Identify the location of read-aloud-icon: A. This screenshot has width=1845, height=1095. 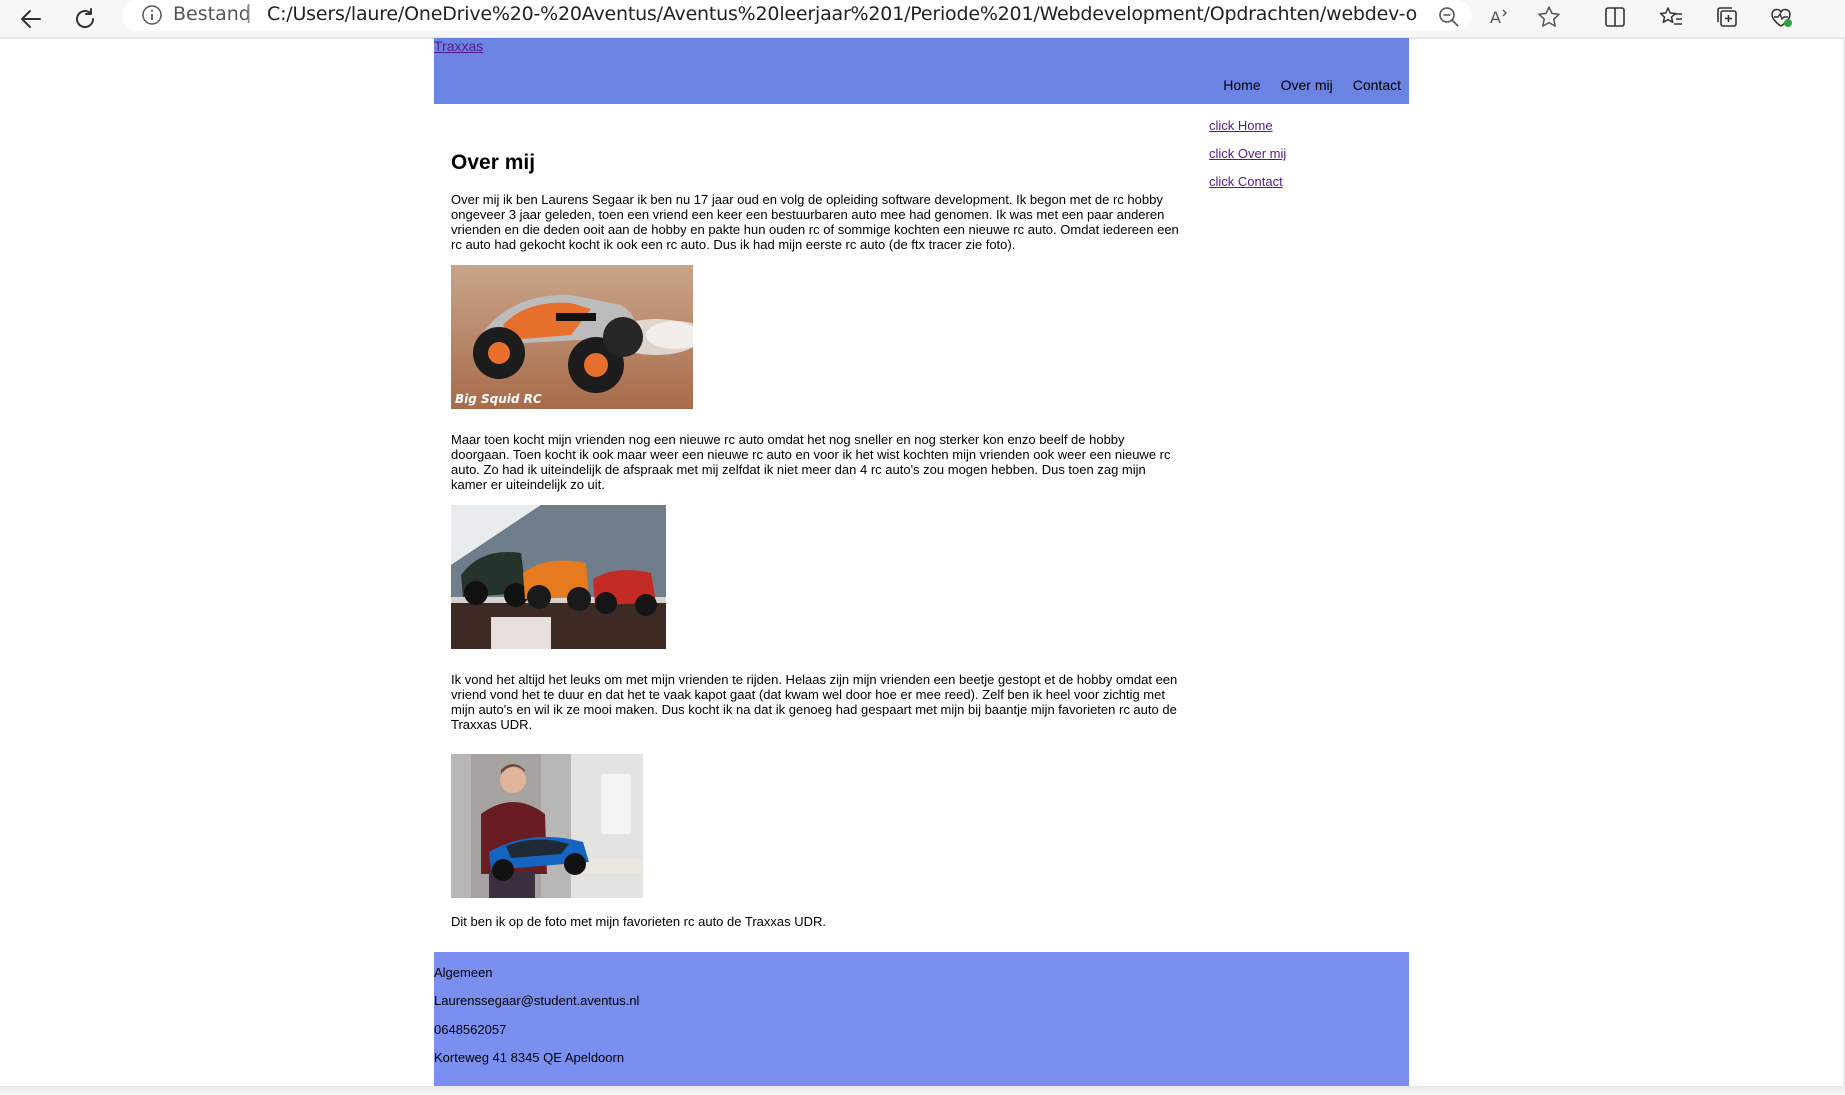
(1499, 17).